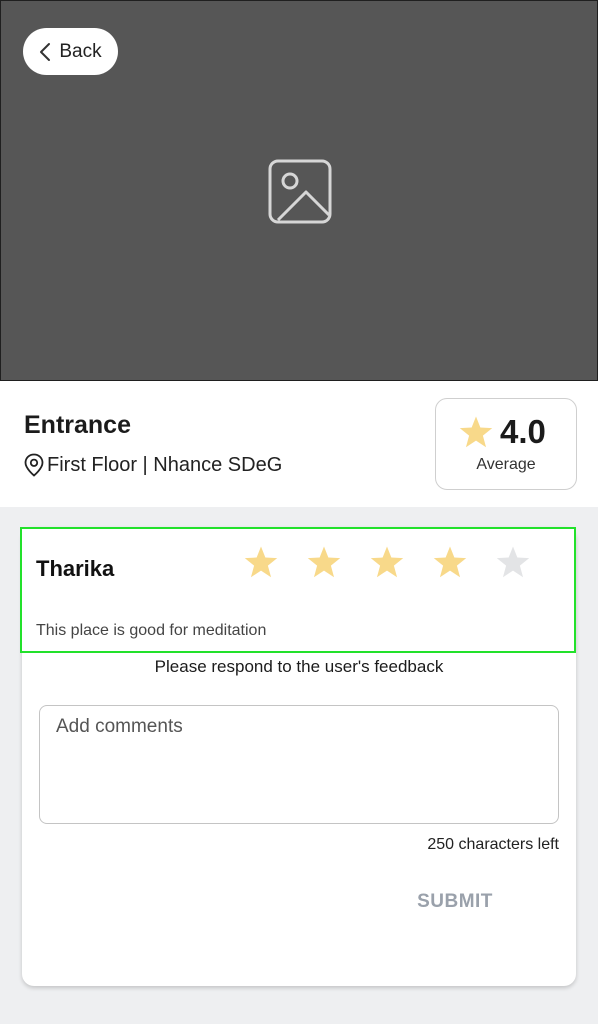  What do you see at coordinates (299, 666) in the screenshot?
I see `respond-prompt: Please respond to the user's feedback` at bounding box center [299, 666].